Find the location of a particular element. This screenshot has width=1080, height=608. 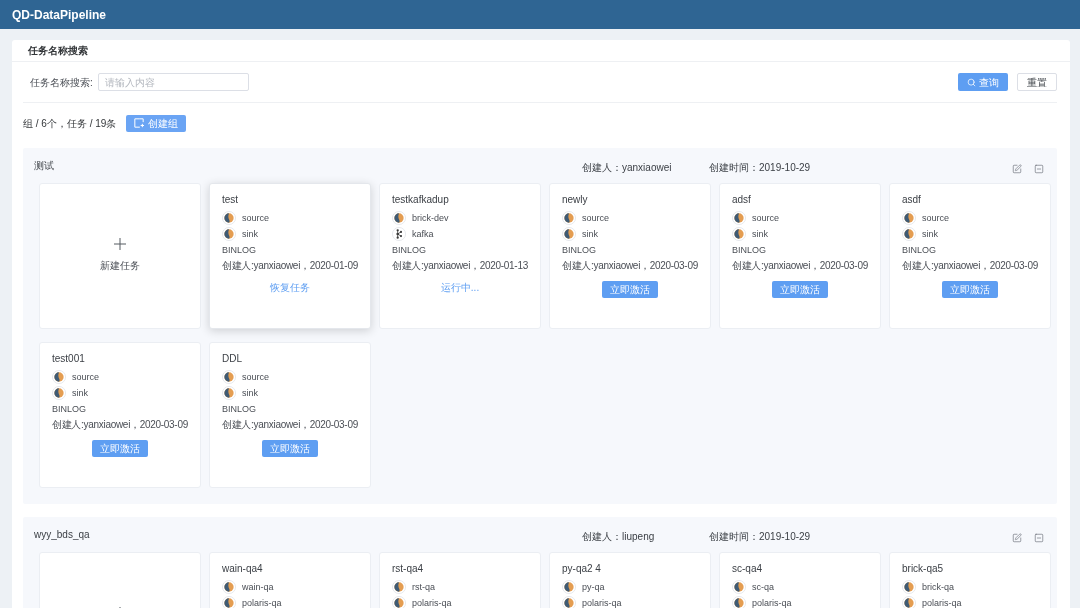

task-name: sc-qa4 is located at coordinates (747, 569).